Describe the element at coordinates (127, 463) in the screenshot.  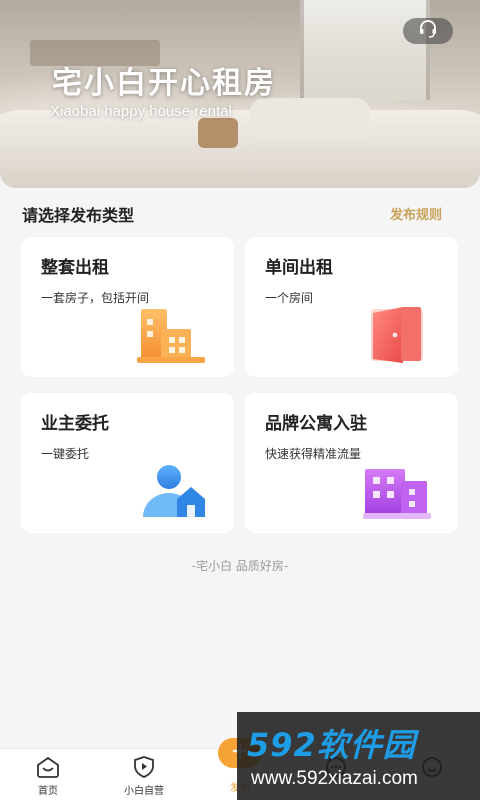
I see `card-owner-entrust: 业主委托 一键委托` at that location.